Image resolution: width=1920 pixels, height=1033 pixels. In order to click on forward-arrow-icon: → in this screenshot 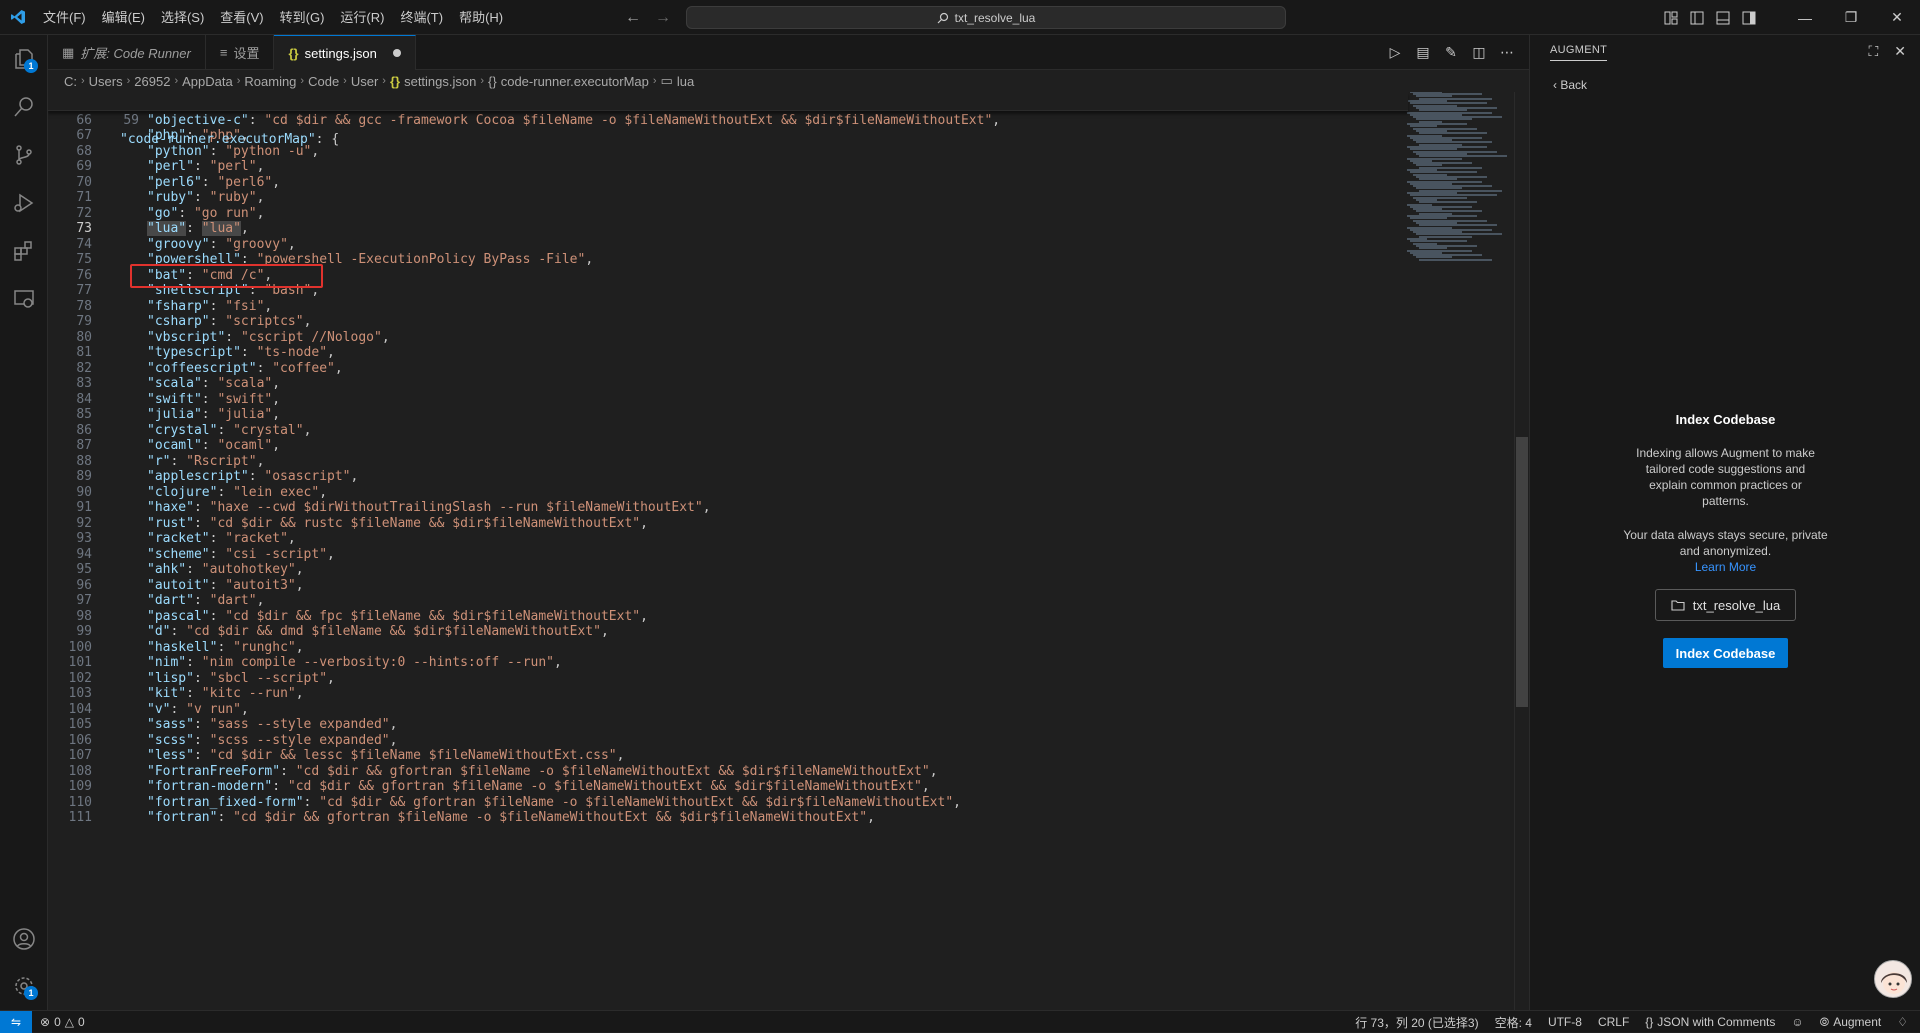, I will do `click(663, 18)`.